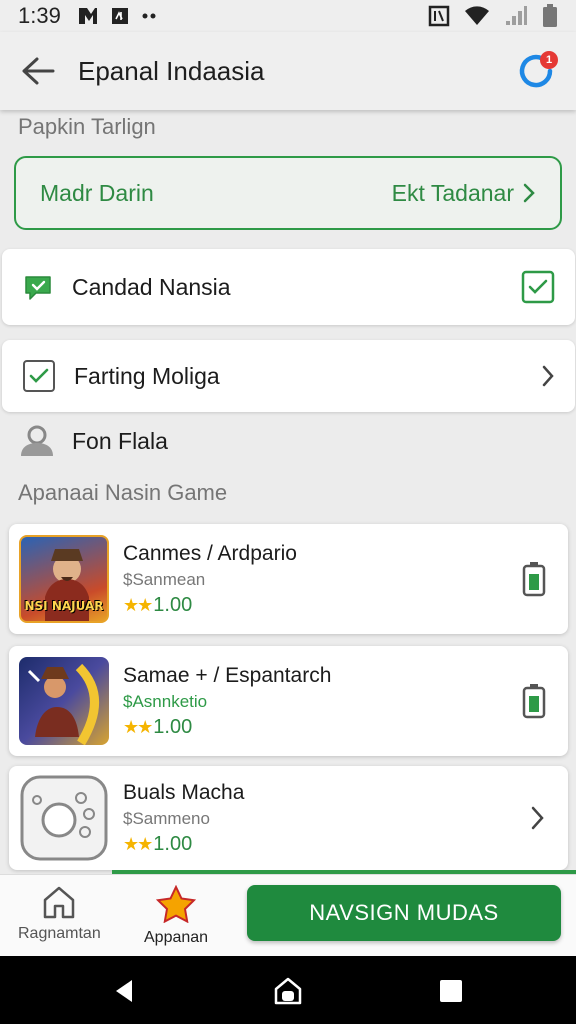  I want to click on nav-label: Appanan, so click(176, 937).